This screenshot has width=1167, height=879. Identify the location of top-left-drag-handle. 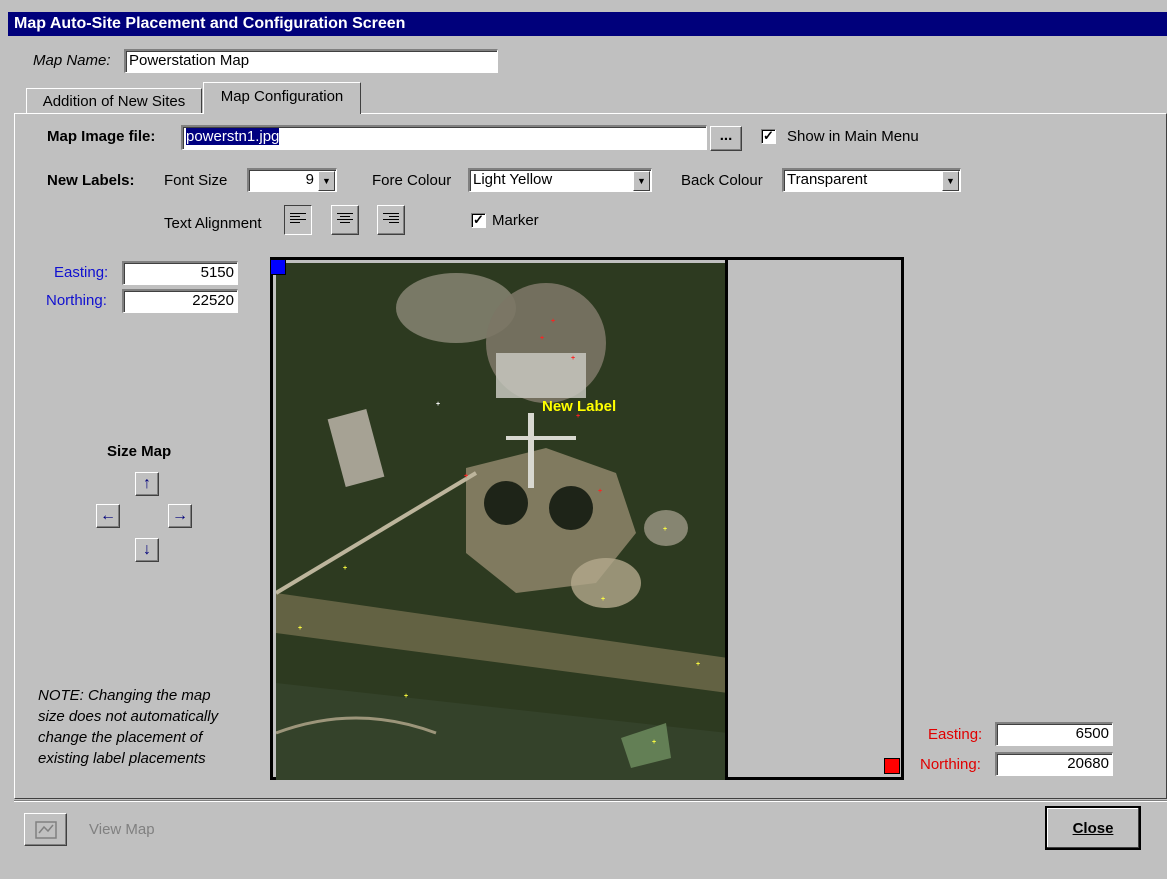
(278, 267).